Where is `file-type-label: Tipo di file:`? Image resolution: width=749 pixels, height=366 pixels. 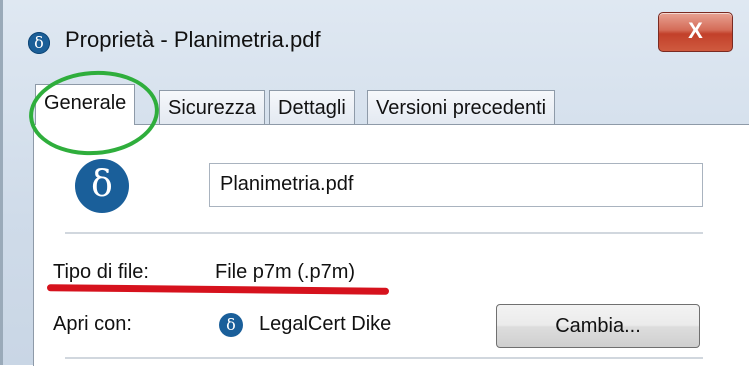
file-type-label: Tipo di file: is located at coordinates (101, 272).